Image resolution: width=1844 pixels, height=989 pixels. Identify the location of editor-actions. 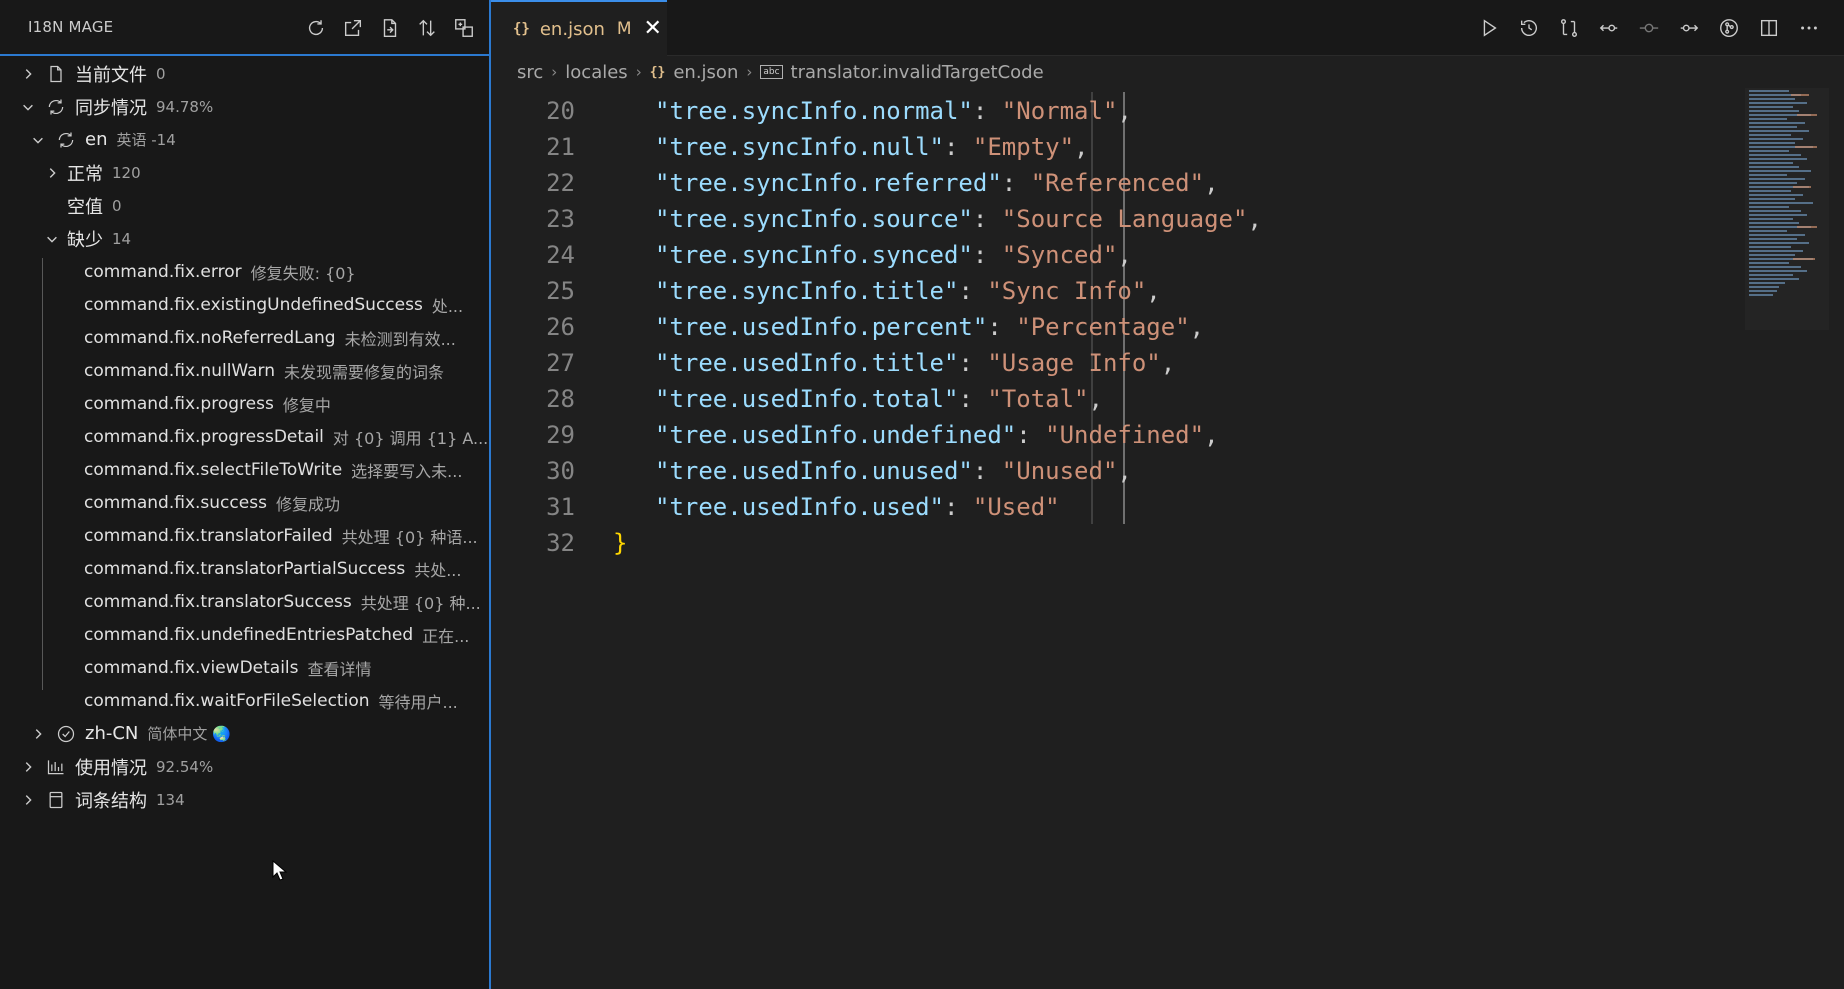
(1648, 27).